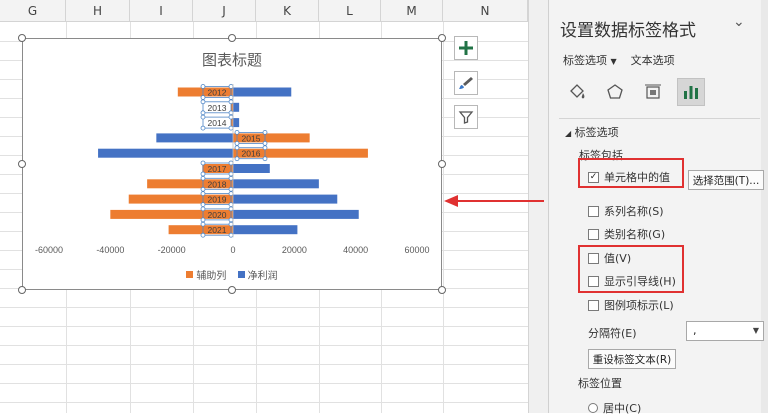 Image resolution: width=768 pixels, height=416 pixels. Describe the element at coordinates (161, 11) in the screenshot. I see `column-header-i: I` at that location.